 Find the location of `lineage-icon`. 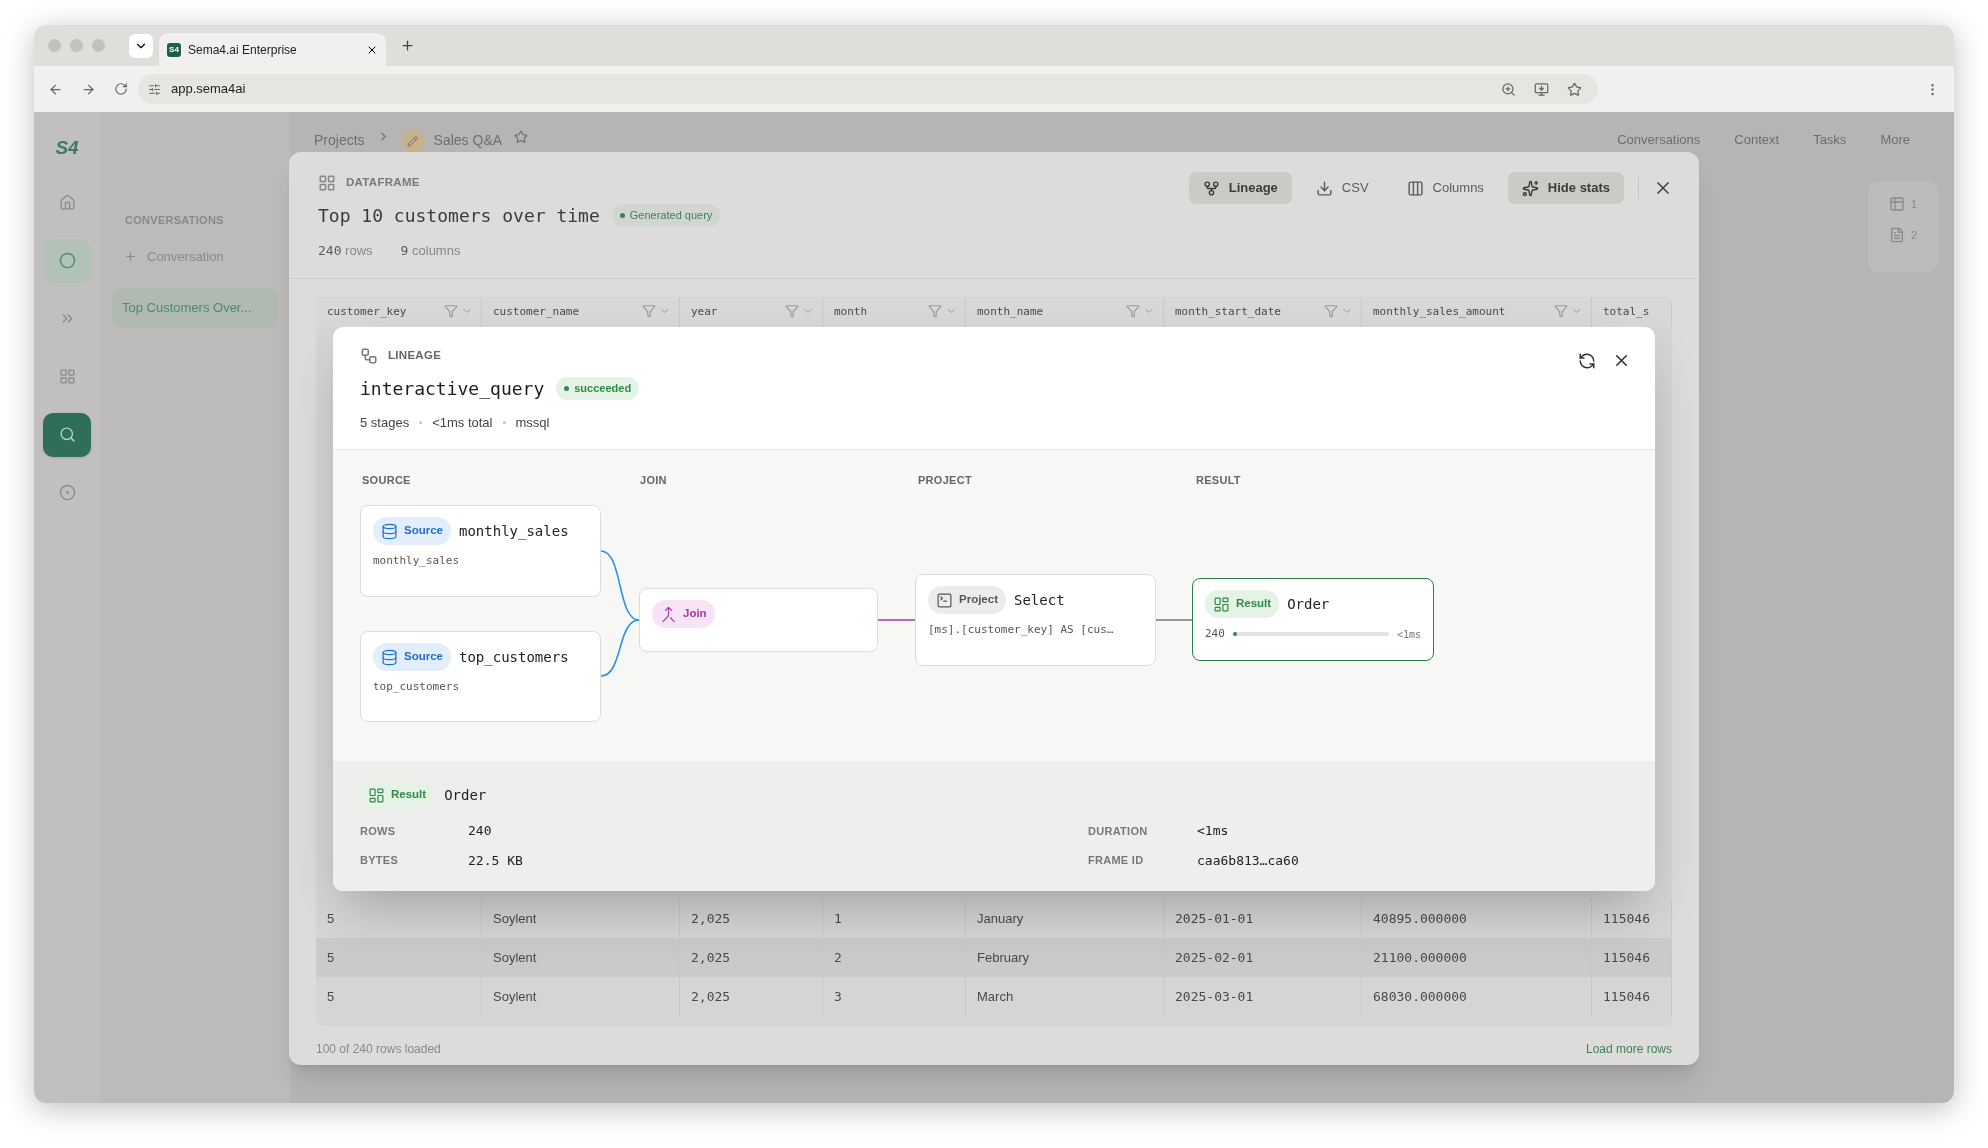

lineage-icon is located at coordinates (369, 356).